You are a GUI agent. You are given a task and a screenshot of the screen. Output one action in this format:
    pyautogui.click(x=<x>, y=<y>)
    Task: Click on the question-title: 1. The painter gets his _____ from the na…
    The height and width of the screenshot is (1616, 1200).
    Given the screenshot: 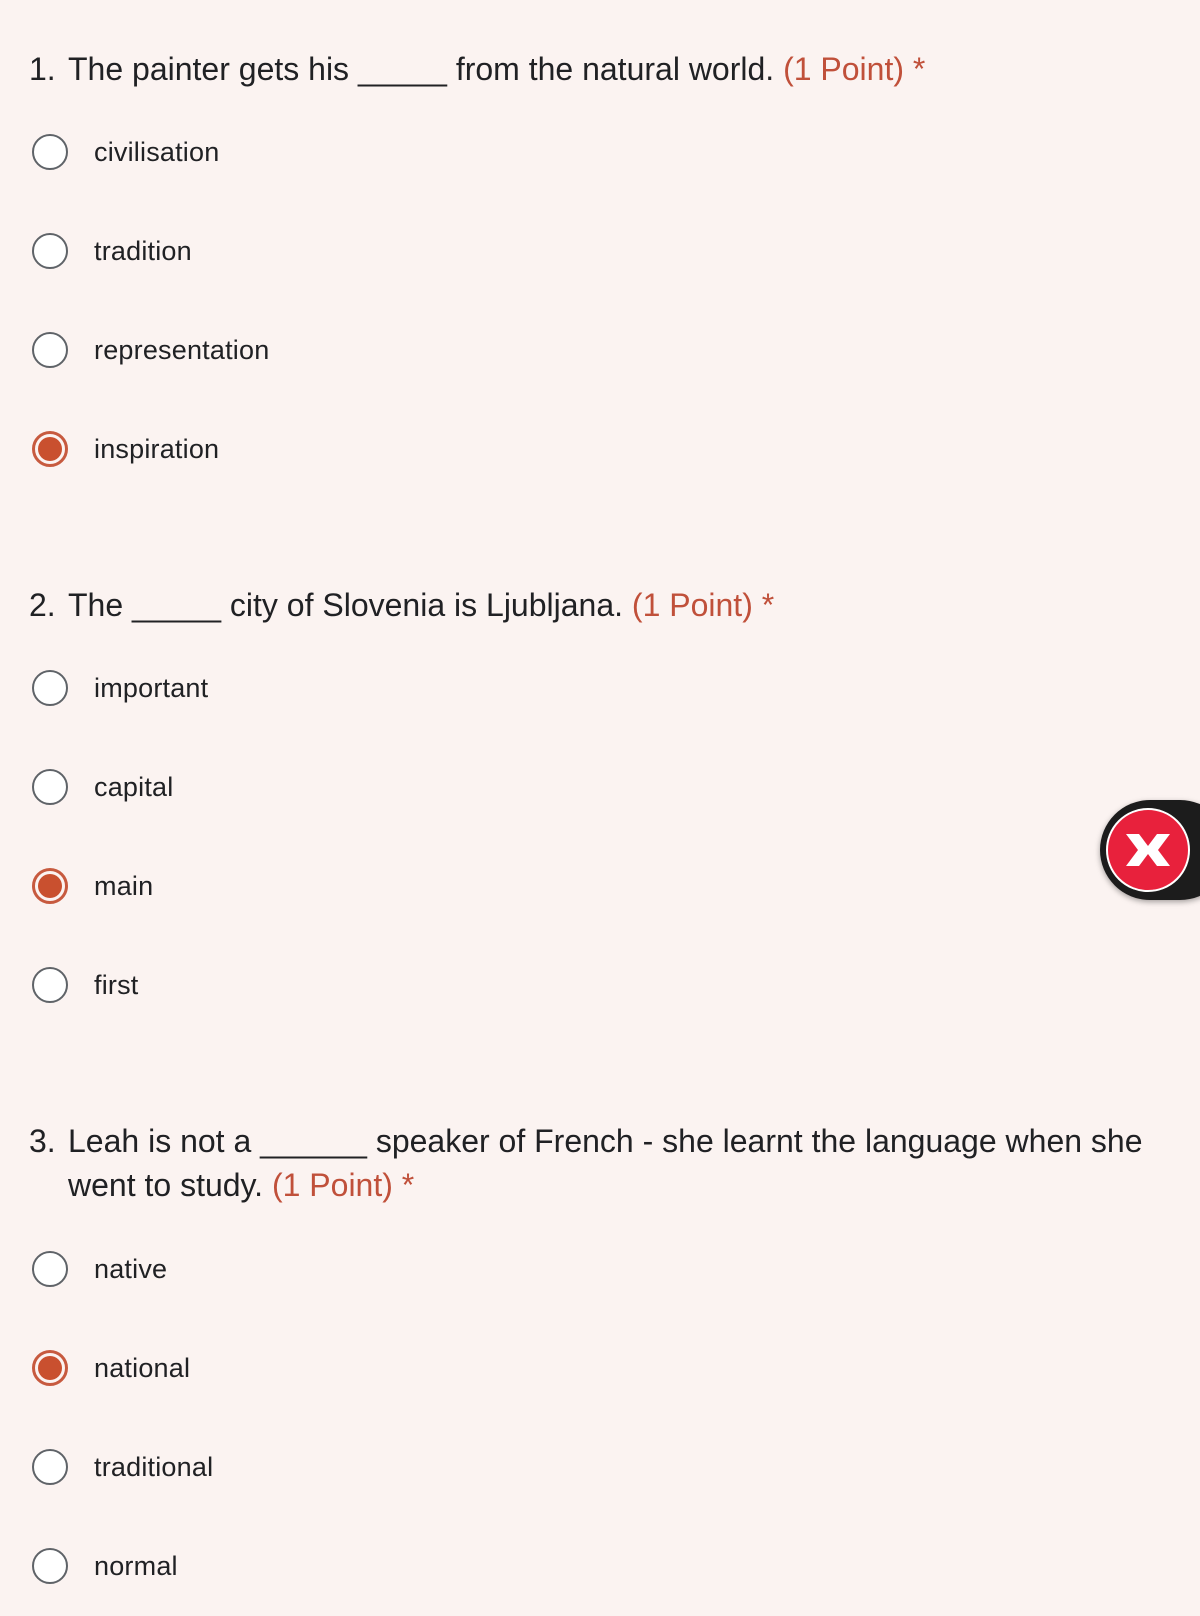 What is the action you would take?
    pyautogui.click(x=604, y=69)
    